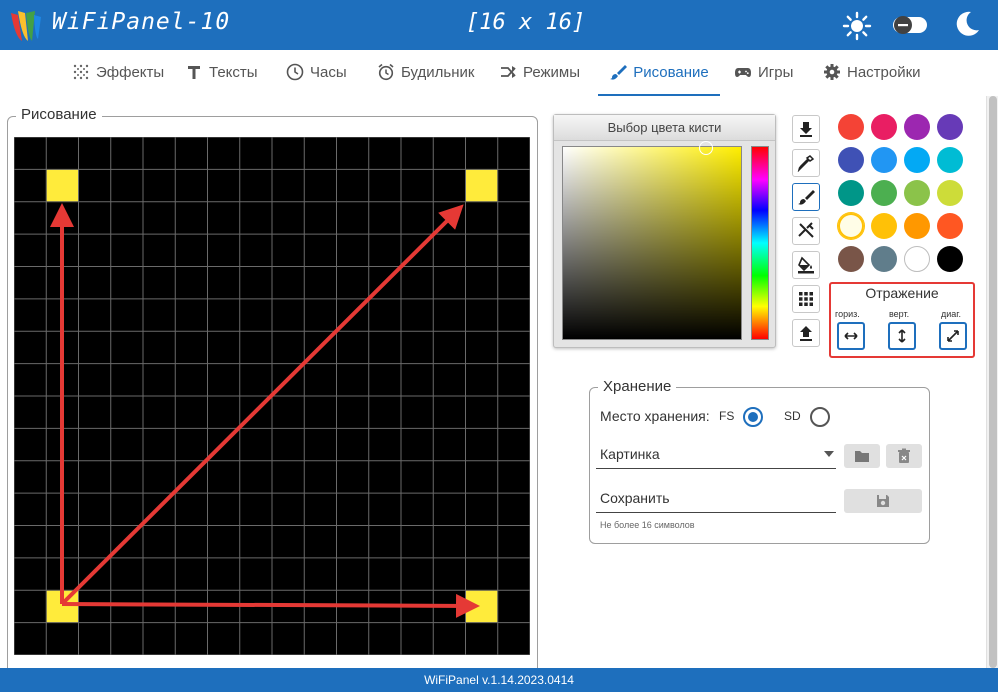  I want to click on brush-tool-button, so click(806, 197).